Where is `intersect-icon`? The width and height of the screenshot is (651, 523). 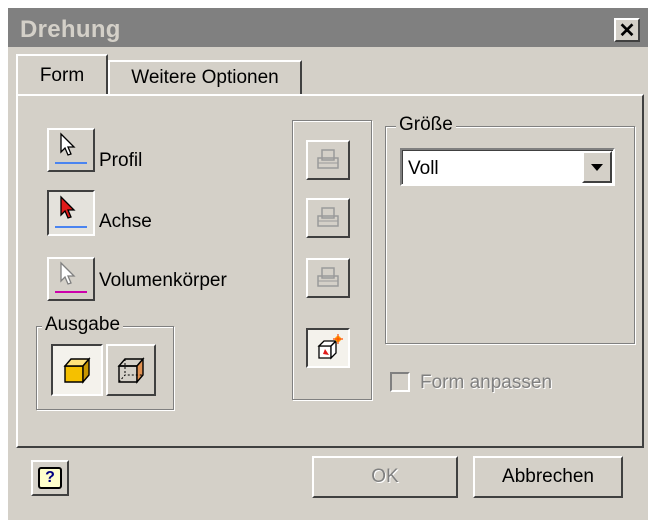
intersect-icon is located at coordinates (328, 277).